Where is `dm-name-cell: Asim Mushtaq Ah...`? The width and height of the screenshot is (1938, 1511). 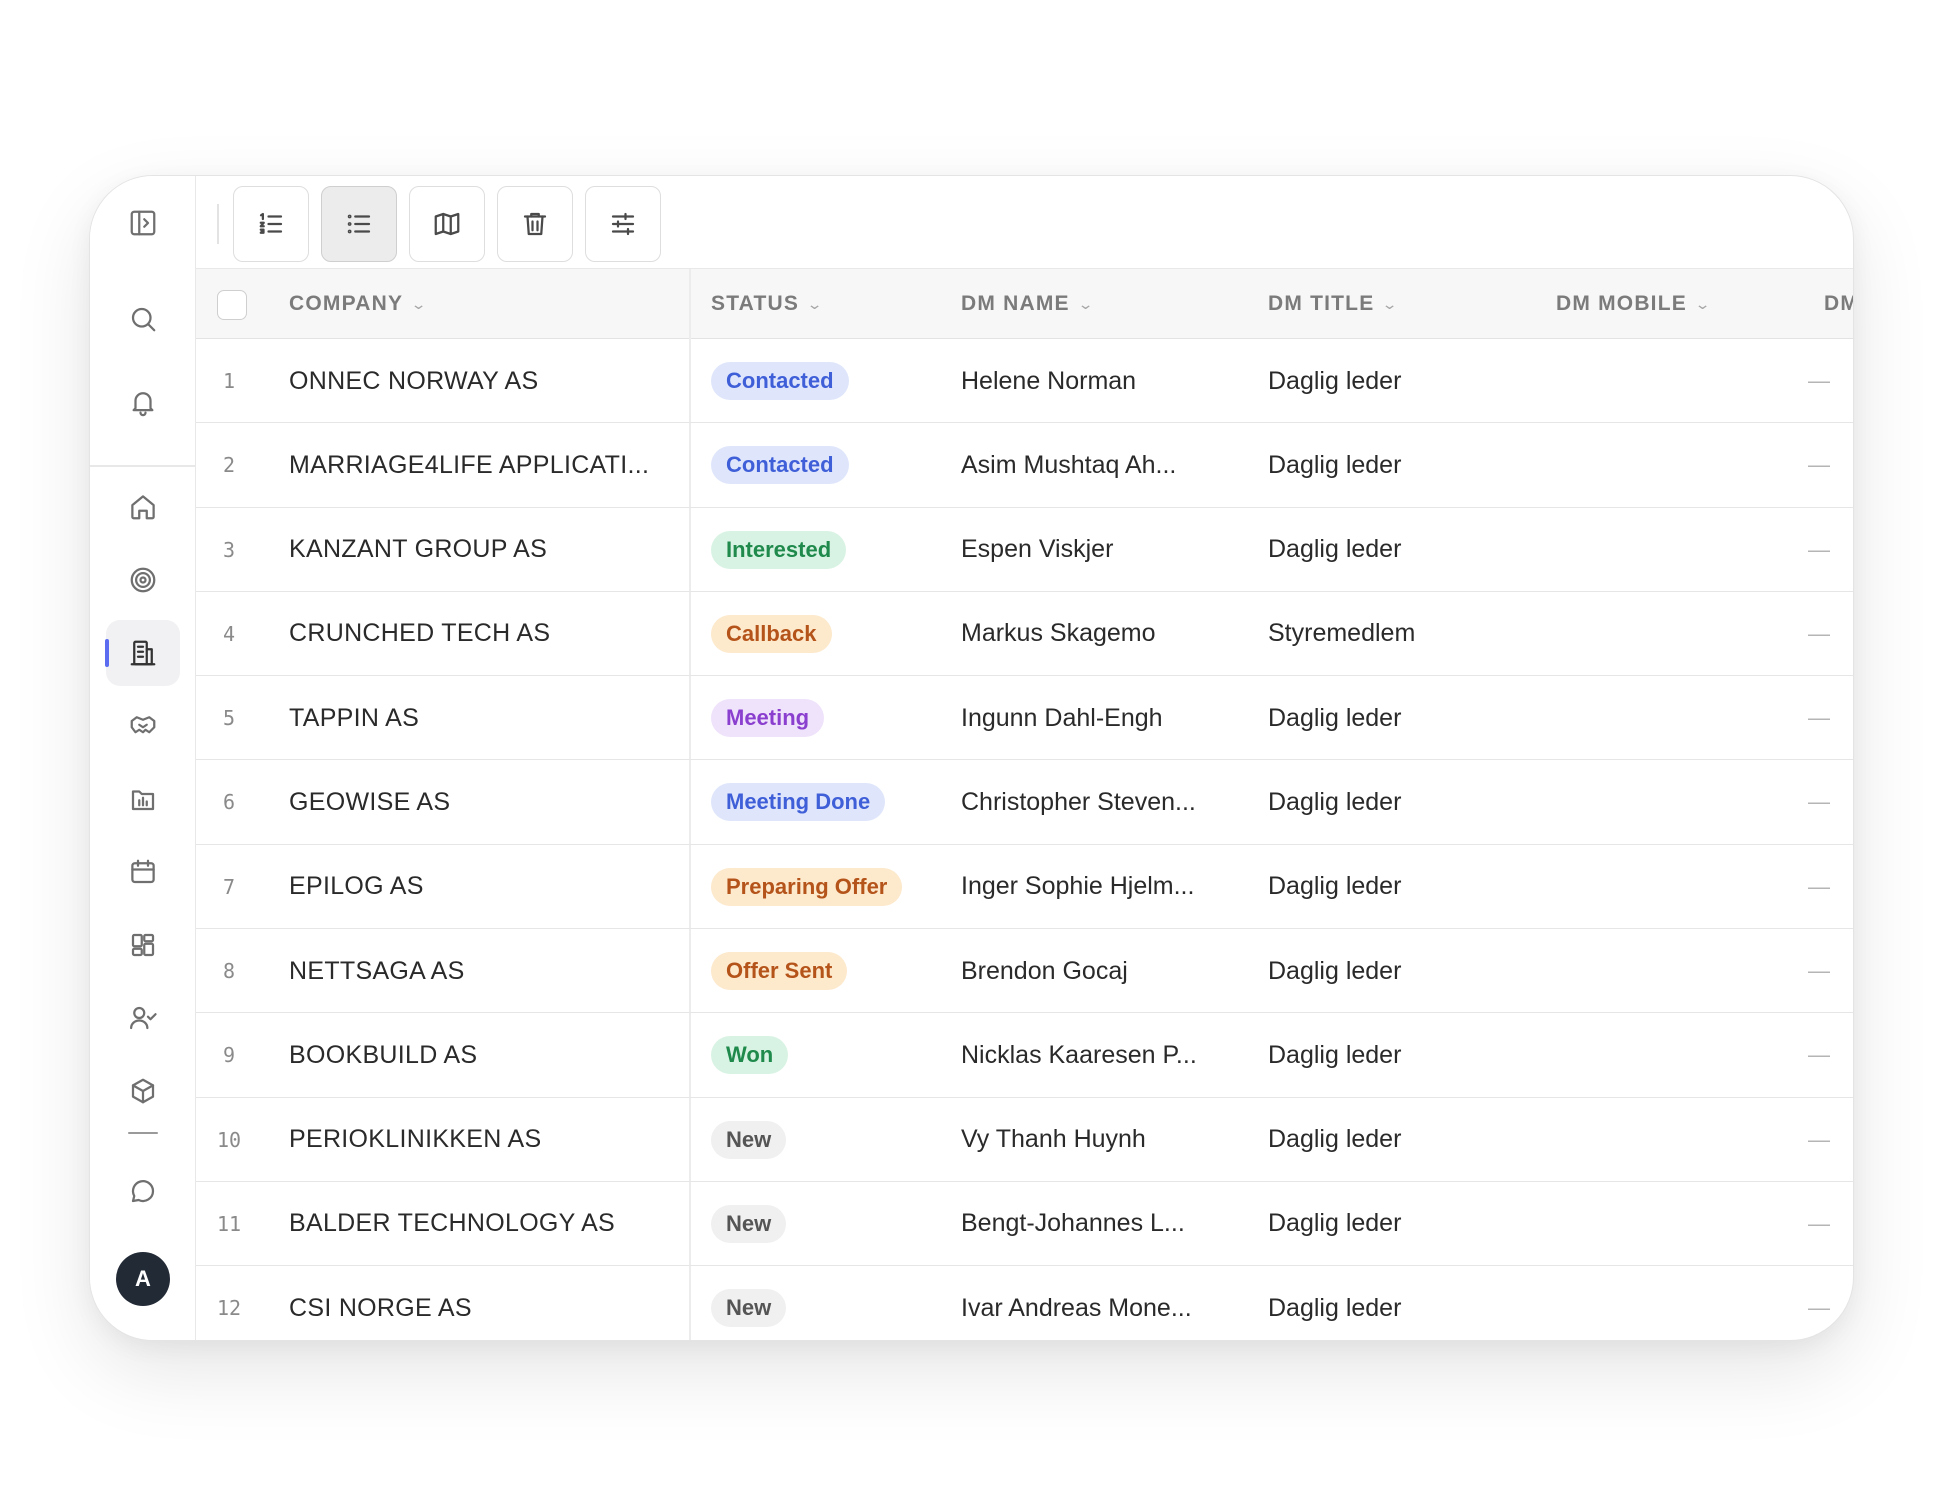
dm-name-cell: Asim Mushtaq Ah... is located at coordinates (1068, 465).